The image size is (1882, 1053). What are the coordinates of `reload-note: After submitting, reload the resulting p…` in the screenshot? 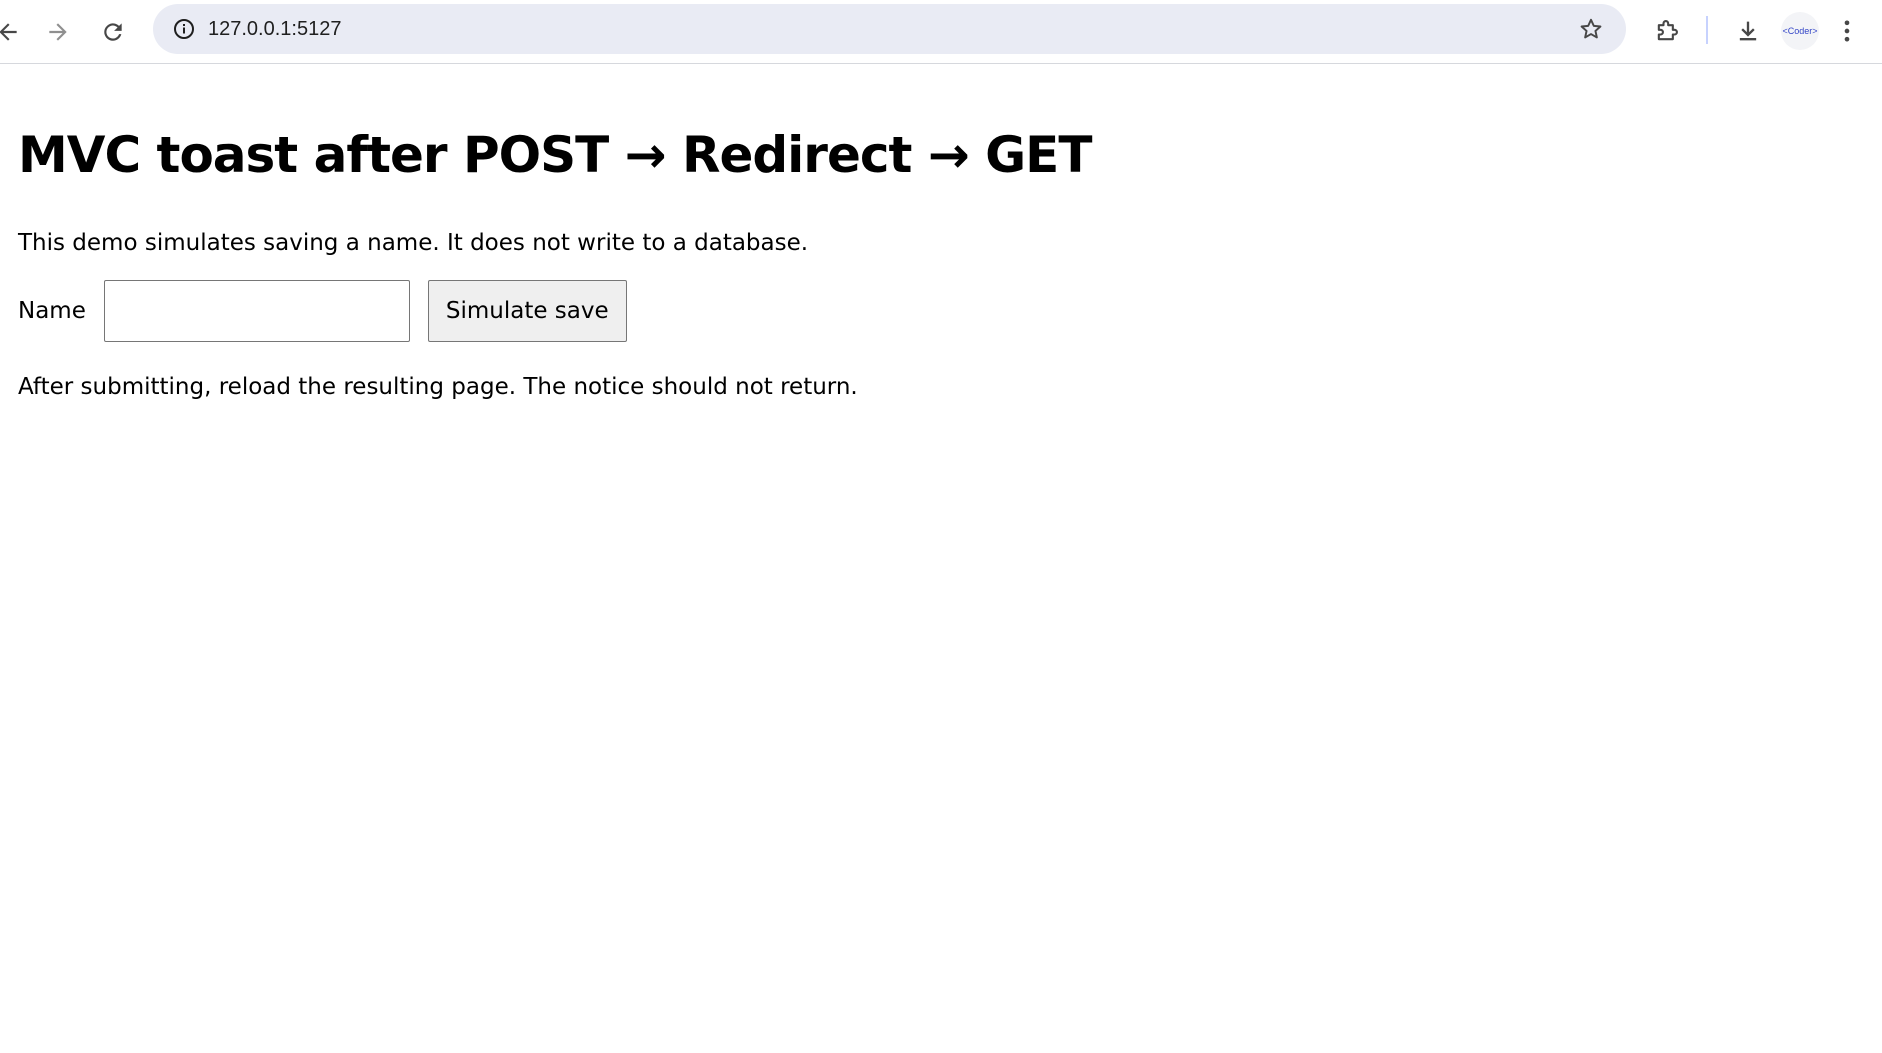 It's located at (438, 387).